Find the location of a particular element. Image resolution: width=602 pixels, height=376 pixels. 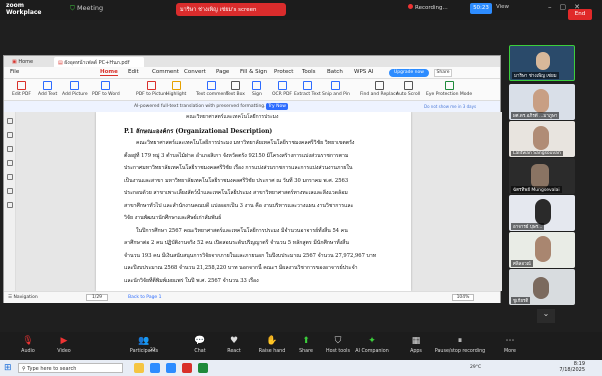

wps-pdf-icon is located at coordinates (187, 368).